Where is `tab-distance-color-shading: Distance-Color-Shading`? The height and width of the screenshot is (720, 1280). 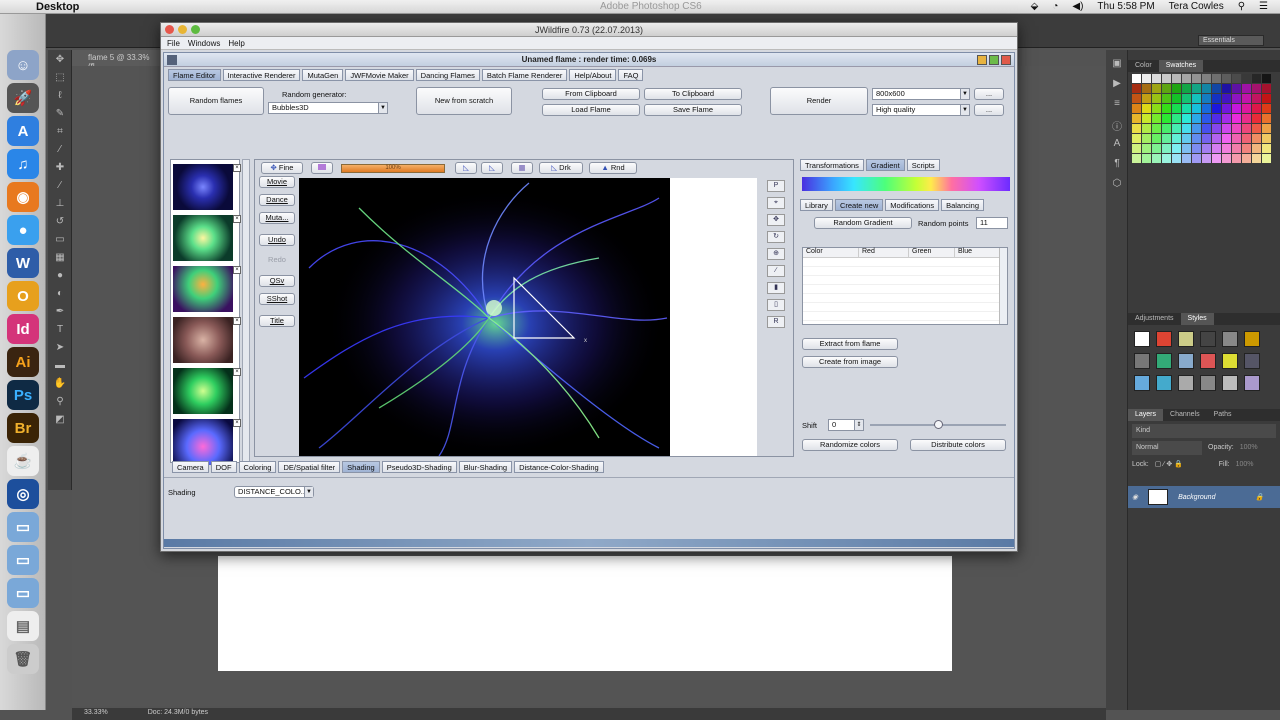
tab-distance-color-shading: Distance-Color-Shading is located at coordinates (559, 467).